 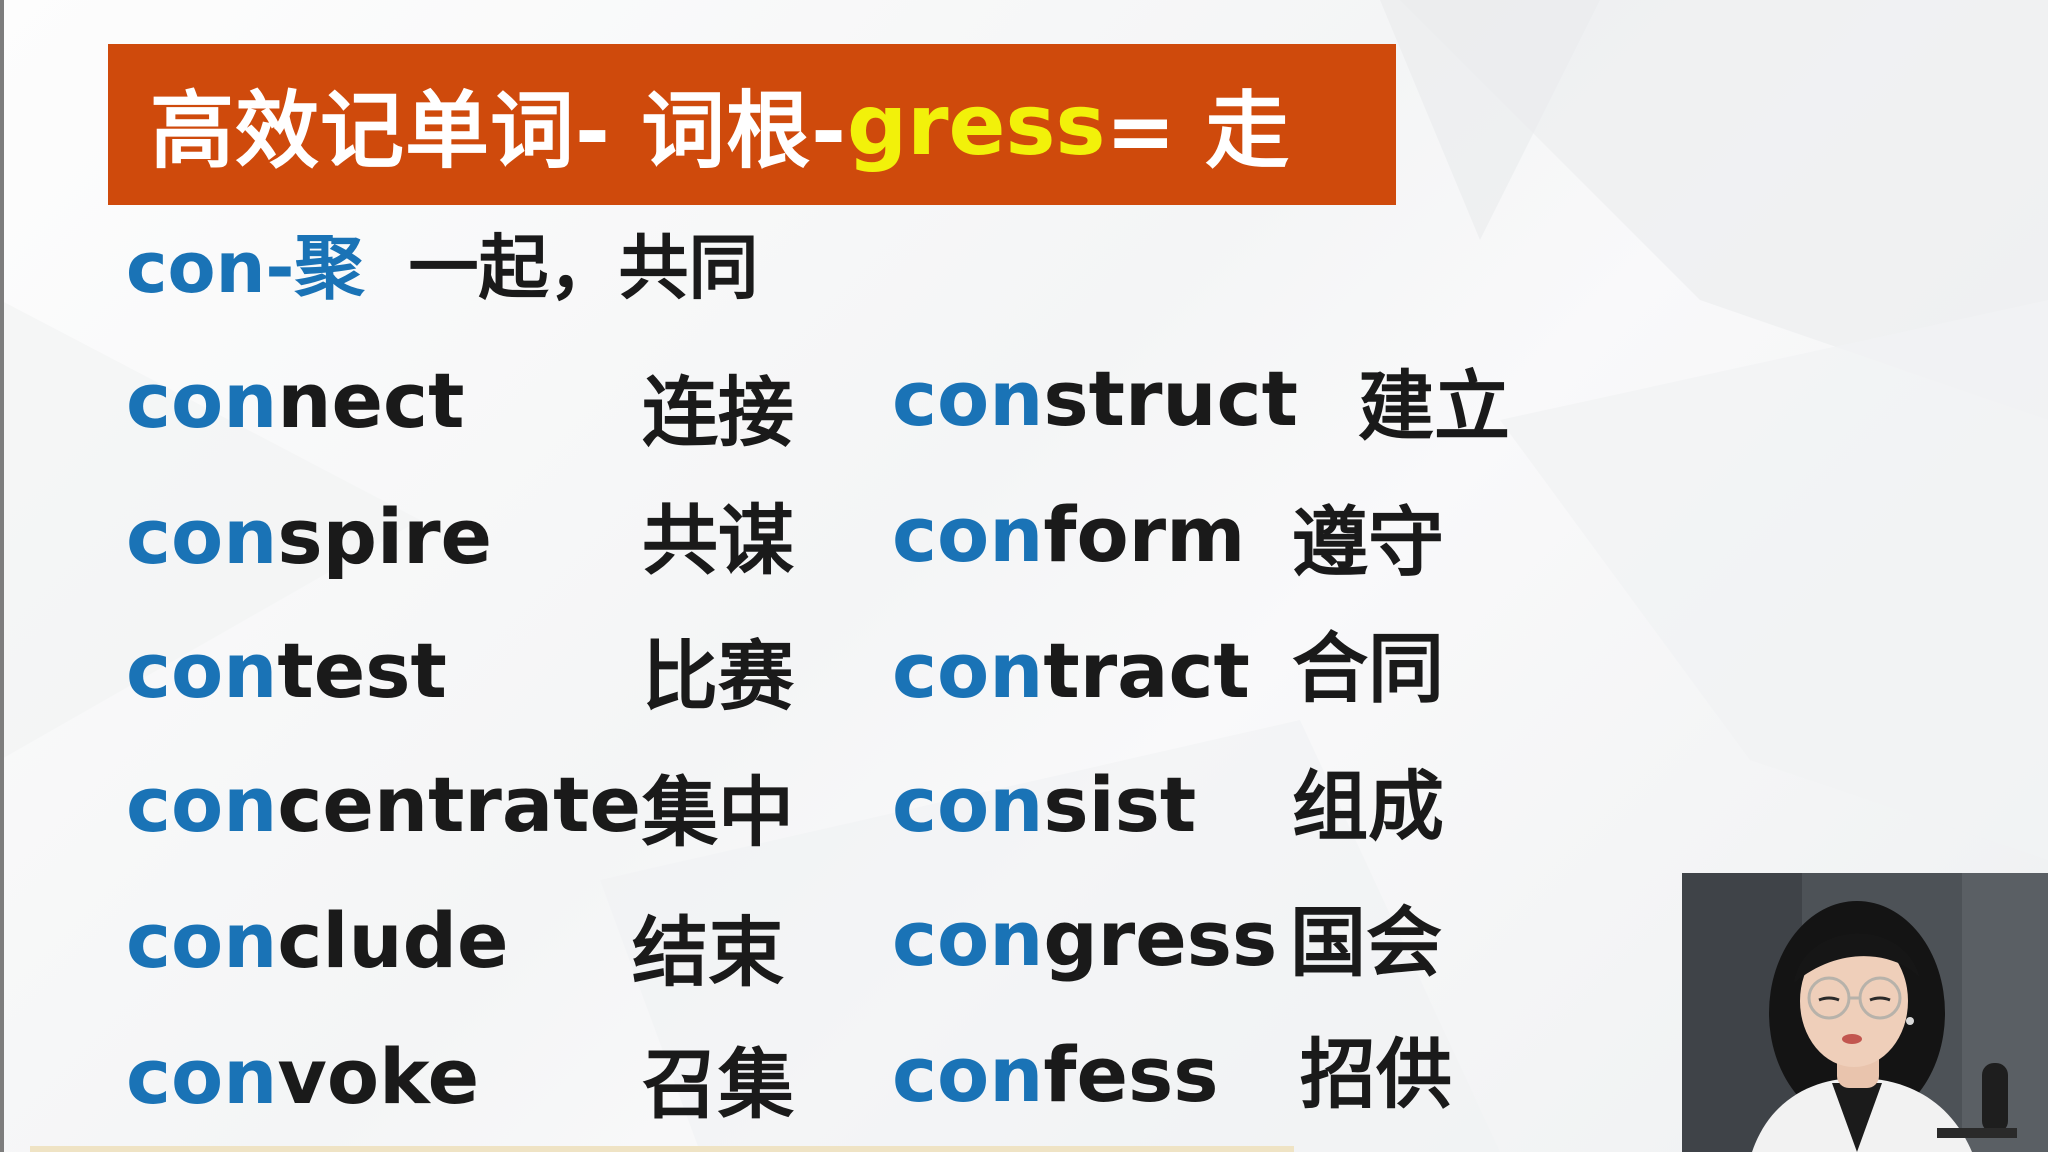 I want to click on vocab-word-contract: con tract, so click(x=1071, y=670).